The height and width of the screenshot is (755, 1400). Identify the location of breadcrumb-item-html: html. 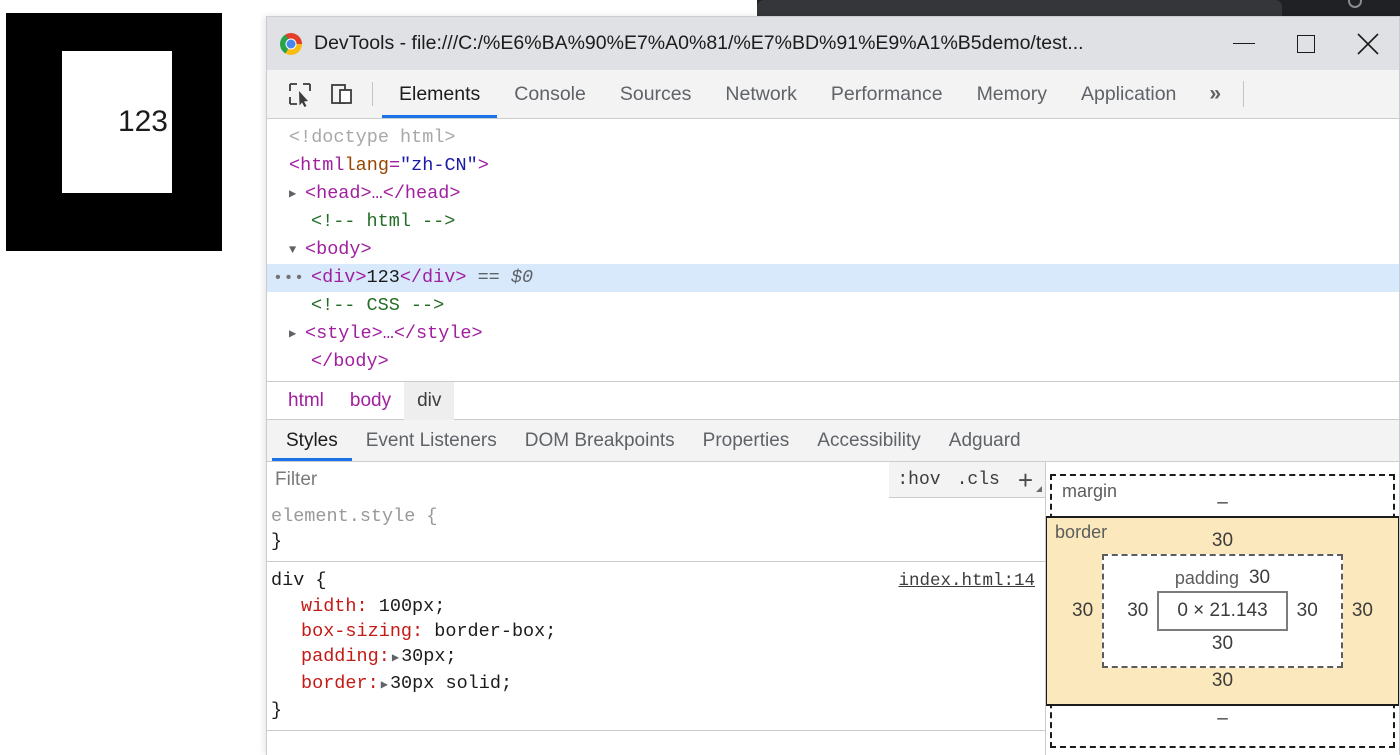
(306, 401).